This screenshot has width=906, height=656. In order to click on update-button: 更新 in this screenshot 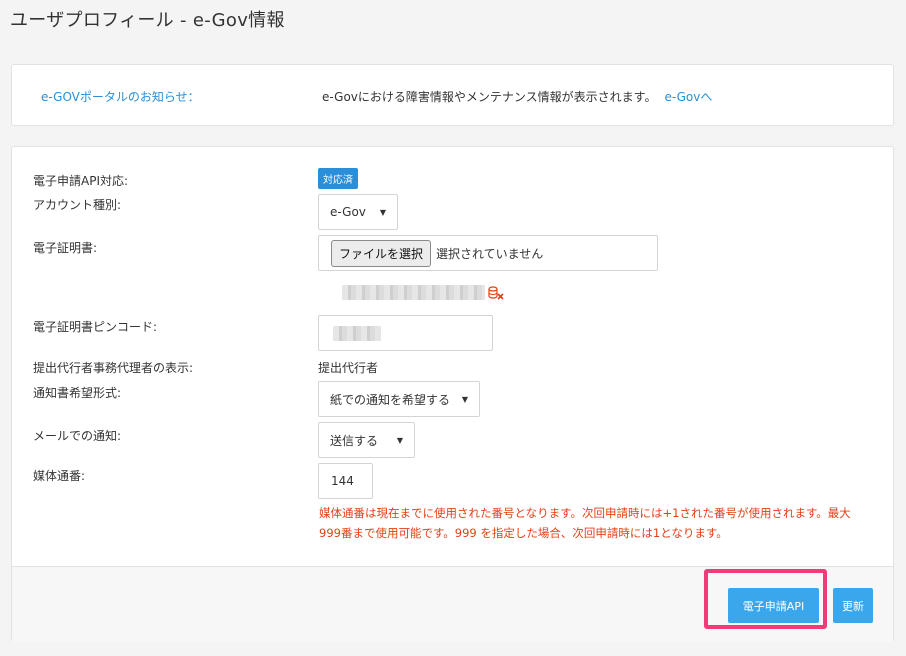, I will do `click(853, 605)`.